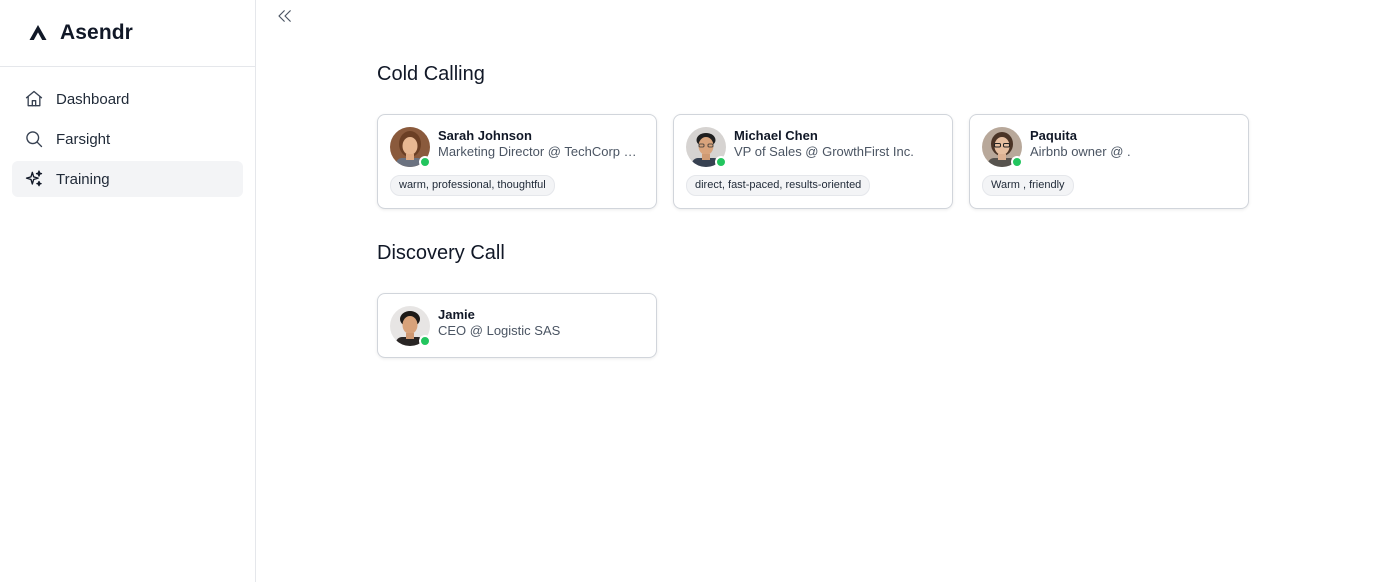 The height and width of the screenshot is (582, 1399). What do you see at coordinates (541, 151) in the screenshot?
I see `persona-role: Marketing Director @ TechCorp Solutions` at bounding box center [541, 151].